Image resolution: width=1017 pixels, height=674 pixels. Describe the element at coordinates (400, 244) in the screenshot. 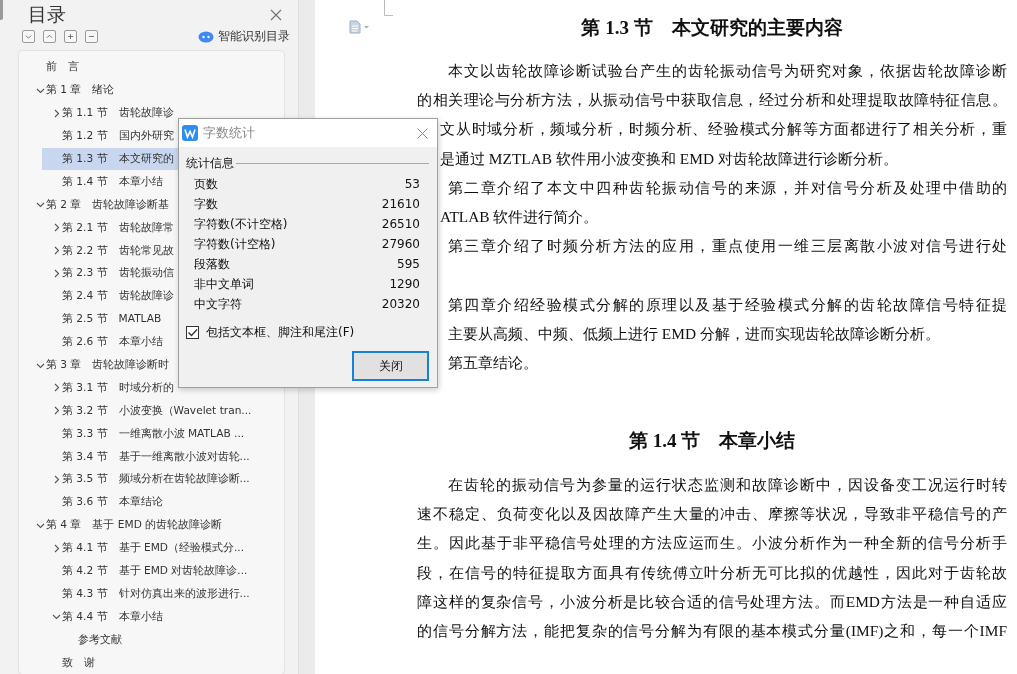

I see `stat-value: 27960` at that location.